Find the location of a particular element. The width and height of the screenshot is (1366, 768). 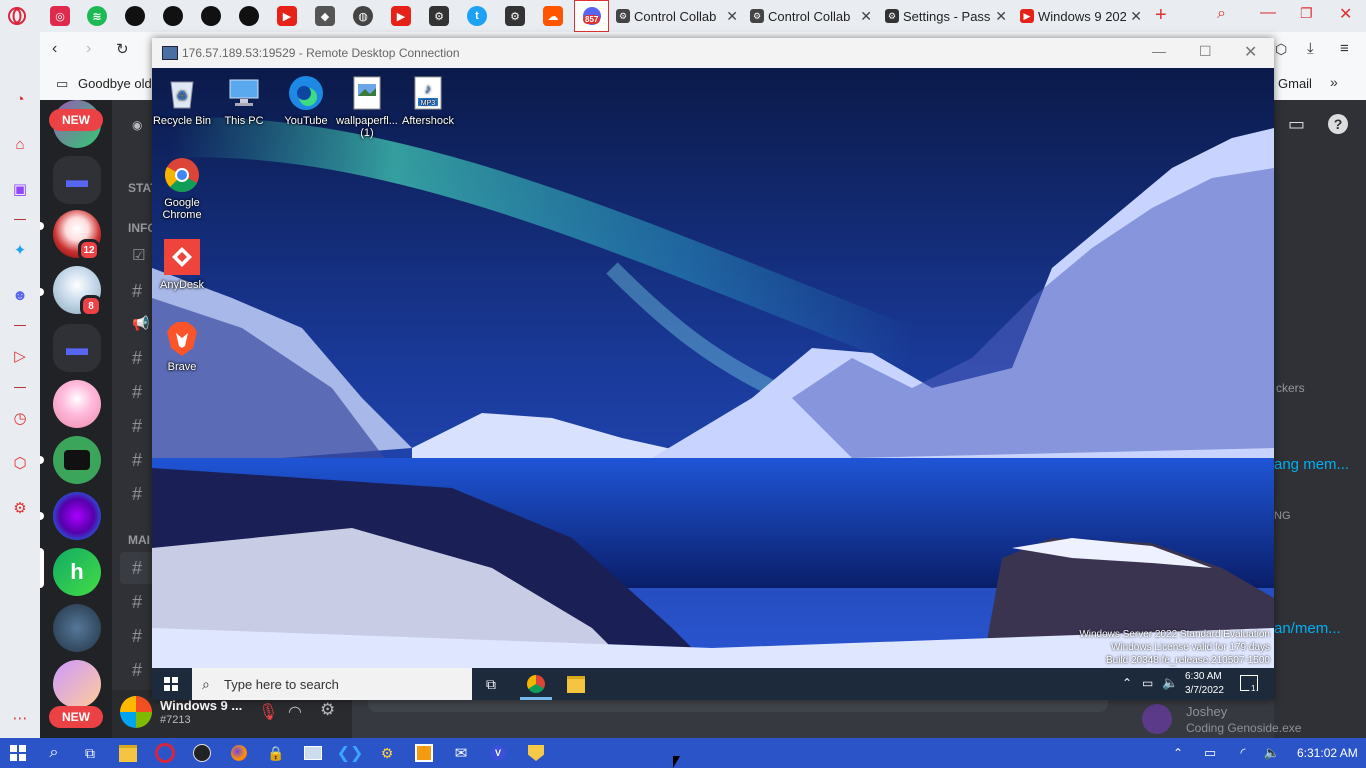

lock-app-icon: 🔒 is located at coordinates (276, 753).